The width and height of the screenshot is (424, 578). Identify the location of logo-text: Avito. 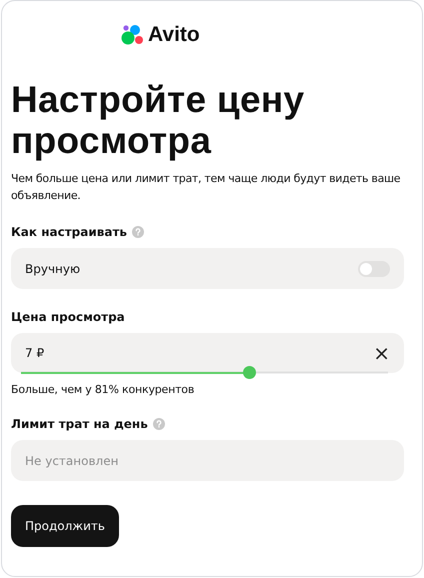
(174, 35).